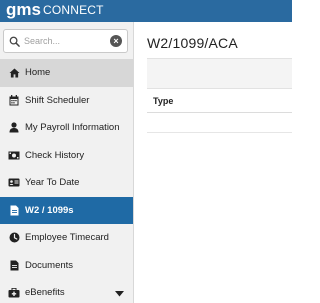 This screenshot has width=320, height=303. What do you see at coordinates (73, 10) in the screenshot?
I see `logo-connect-text: CONNECT` at bounding box center [73, 10].